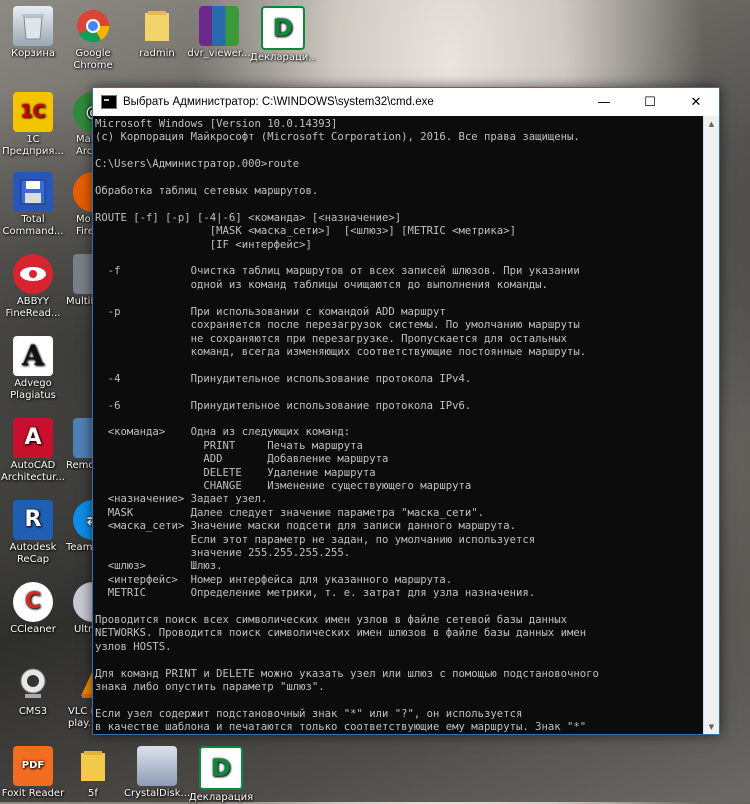 This screenshot has height=804, width=750. What do you see at coordinates (33, 553) in the screenshot?
I see `desktop-icon-label: Autodesk ReCap` at bounding box center [33, 553].